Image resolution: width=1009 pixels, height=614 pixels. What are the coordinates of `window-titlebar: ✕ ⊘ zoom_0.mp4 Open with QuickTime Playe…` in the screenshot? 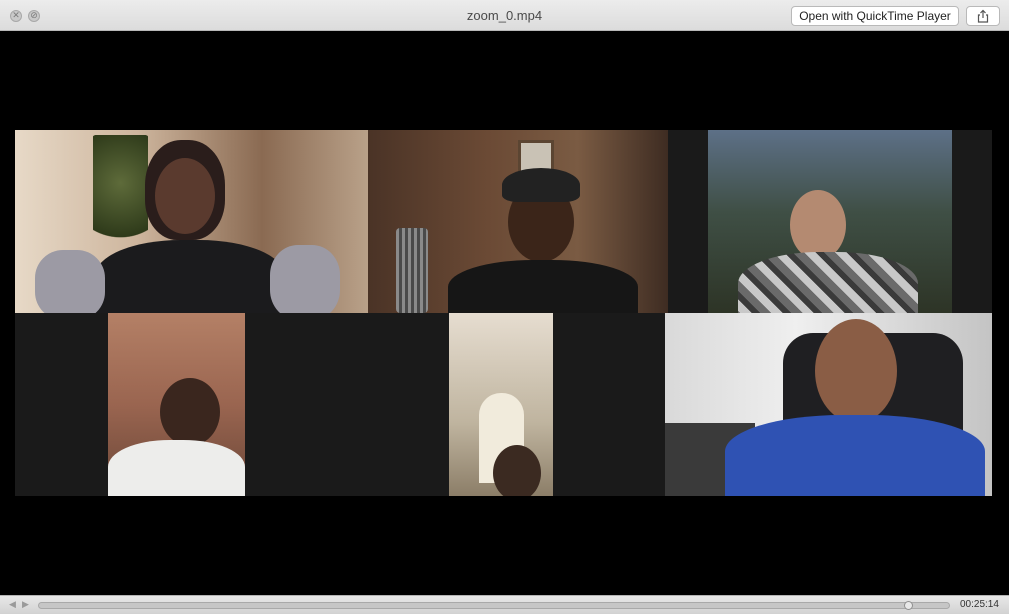 It's located at (504, 15).